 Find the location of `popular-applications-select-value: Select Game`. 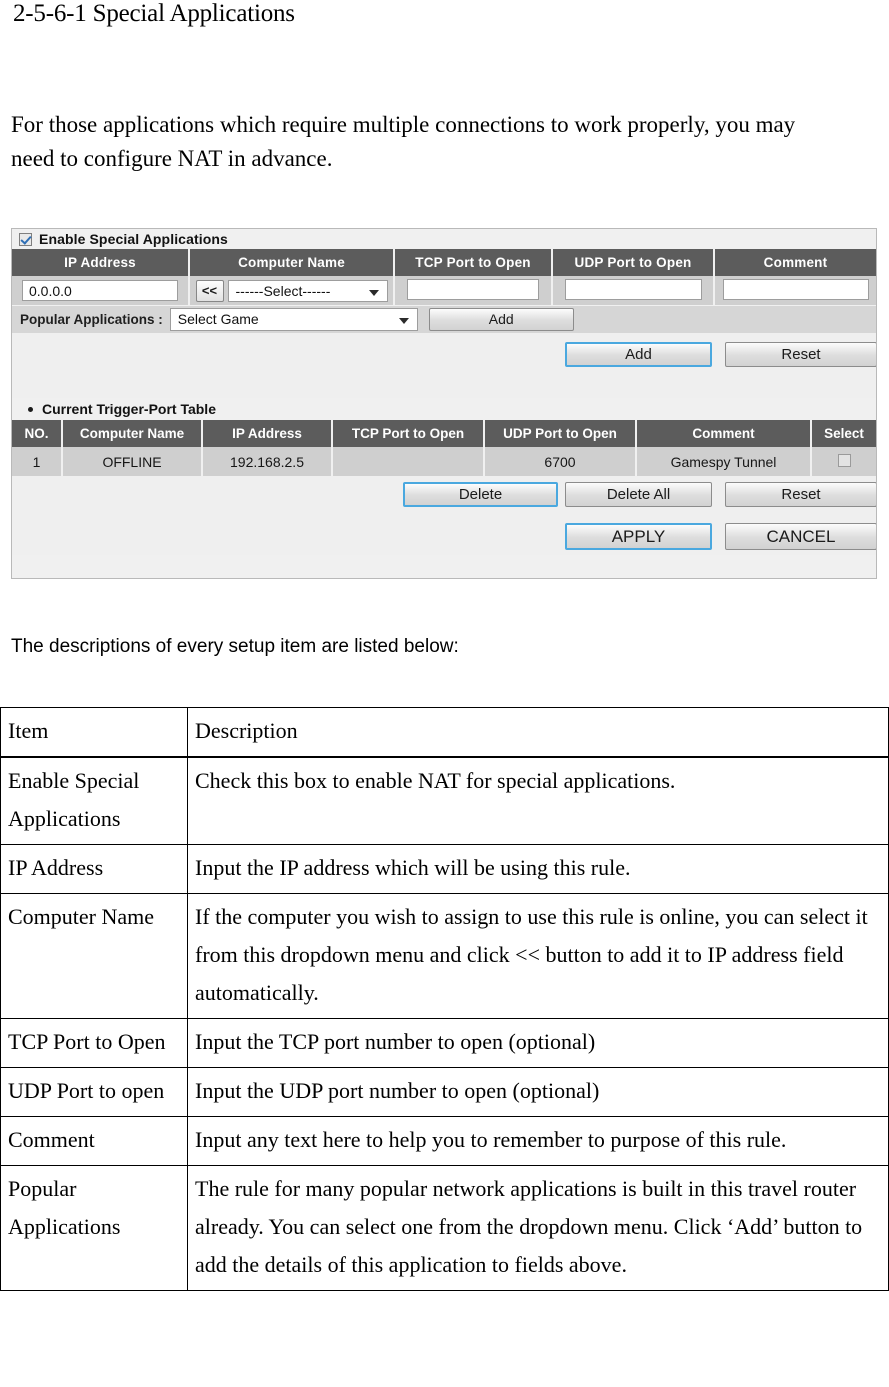

popular-applications-select-value: Select Game is located at coordinates (218, 319).